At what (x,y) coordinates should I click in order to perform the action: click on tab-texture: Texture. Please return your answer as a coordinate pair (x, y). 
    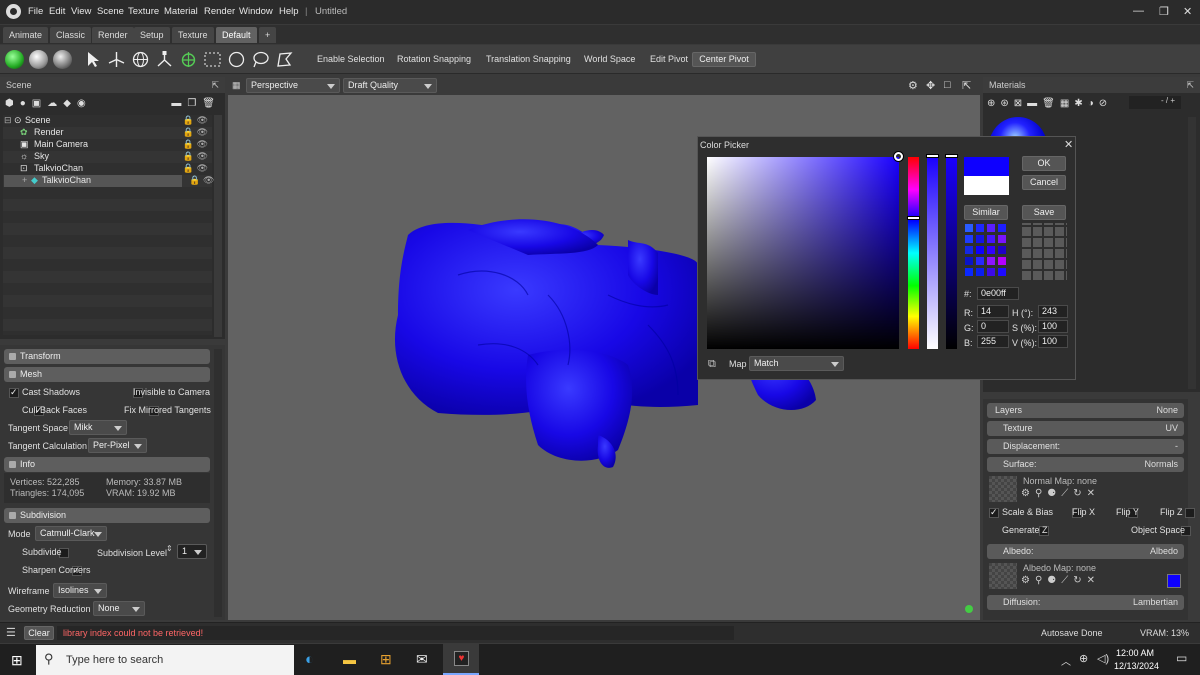
    Looking at the image, I should click on (193, 35).